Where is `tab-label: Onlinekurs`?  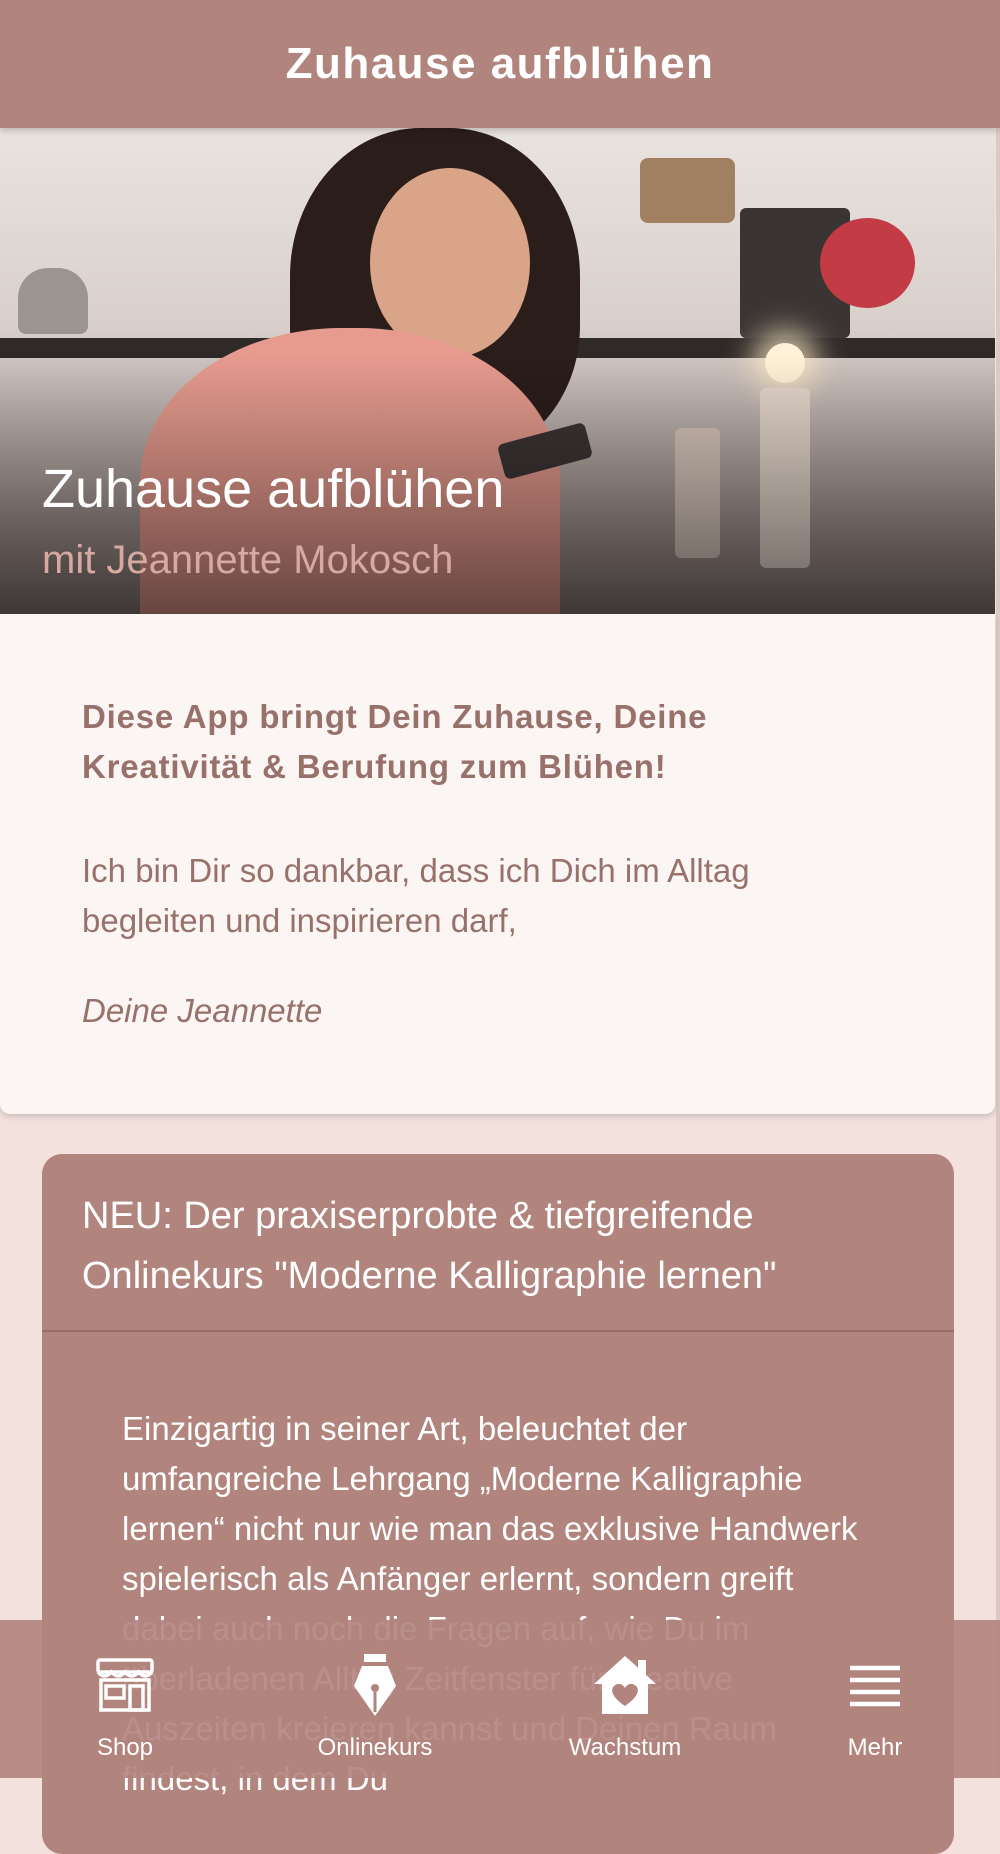 tab-label: Onlinekurs is located at coordinates (375, 1747).